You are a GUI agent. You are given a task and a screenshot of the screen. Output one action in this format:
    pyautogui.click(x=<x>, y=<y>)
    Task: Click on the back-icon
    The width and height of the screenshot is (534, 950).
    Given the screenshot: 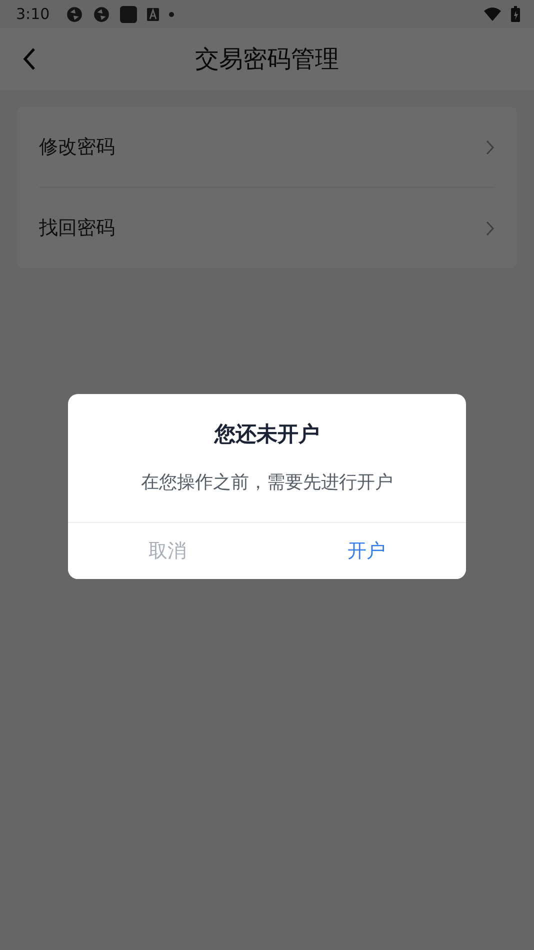 What is the action you would take?
    pyautogui.click(x=29, y=59)
    